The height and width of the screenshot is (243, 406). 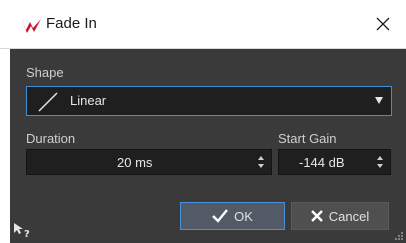 I want to click on duration-label: Duration, so click(x=51, y=138).